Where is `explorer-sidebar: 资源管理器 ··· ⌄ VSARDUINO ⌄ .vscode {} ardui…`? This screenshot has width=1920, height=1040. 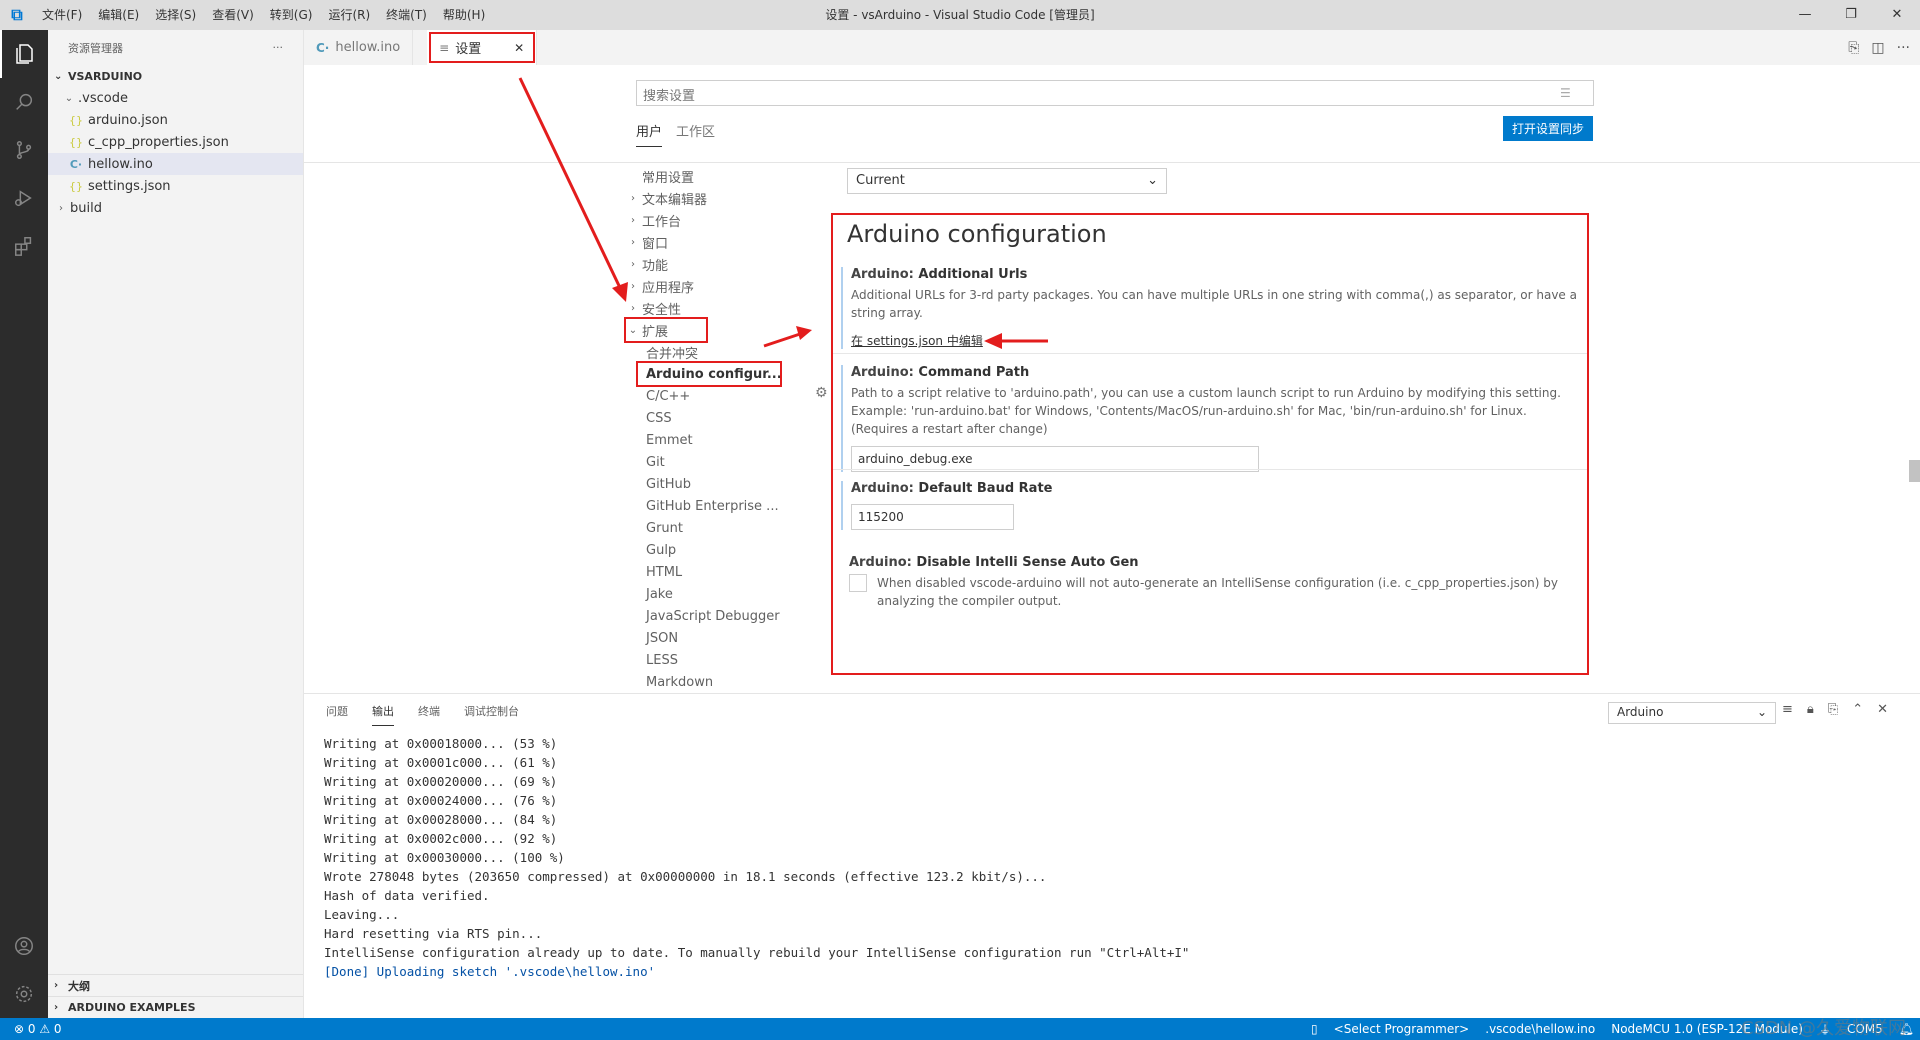 explorer-sidebar: 资源管理器 ··· ⌄ VSARDUINO ⌄ .vscode {} ardui… is located at coordinates (176, 524).